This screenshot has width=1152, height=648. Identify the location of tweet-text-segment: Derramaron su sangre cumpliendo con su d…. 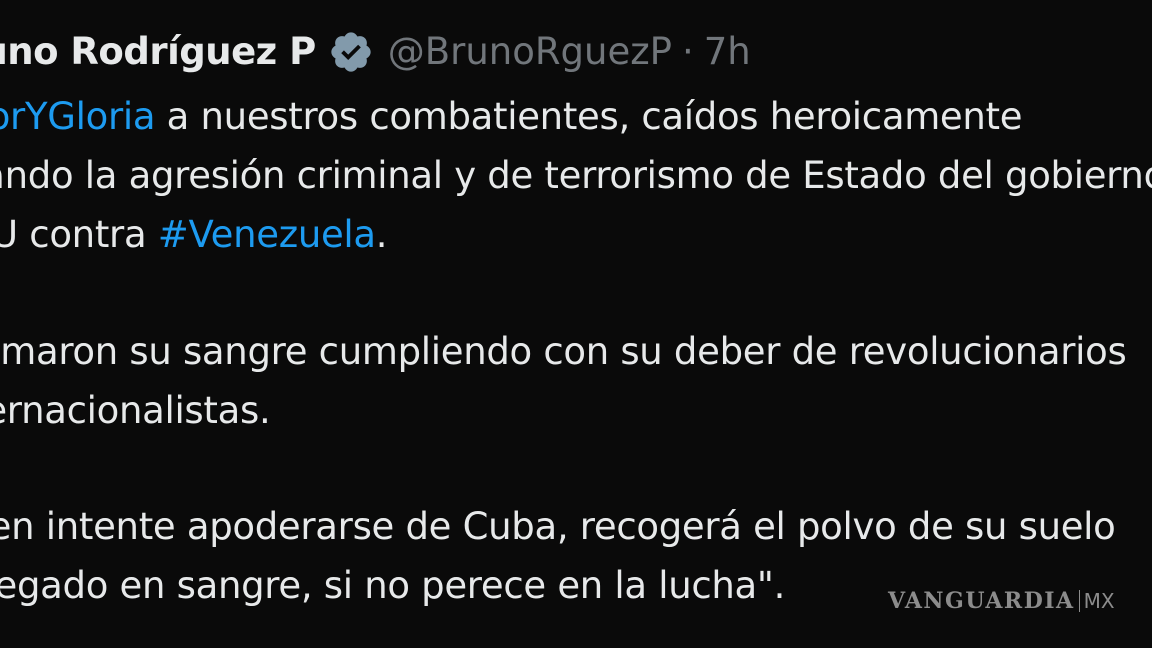
(563, 351).